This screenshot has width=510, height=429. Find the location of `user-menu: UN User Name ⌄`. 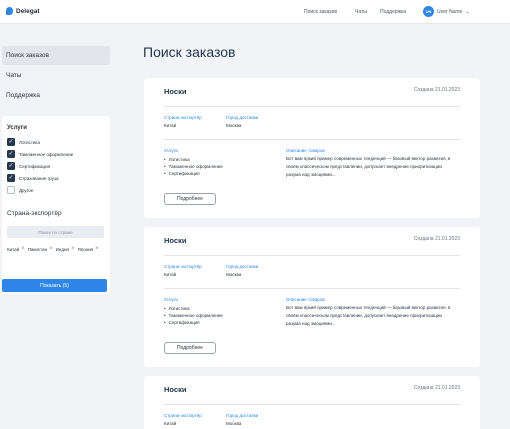

user-menu: UN User Name ⌄ is located at coordinates (446, 11).